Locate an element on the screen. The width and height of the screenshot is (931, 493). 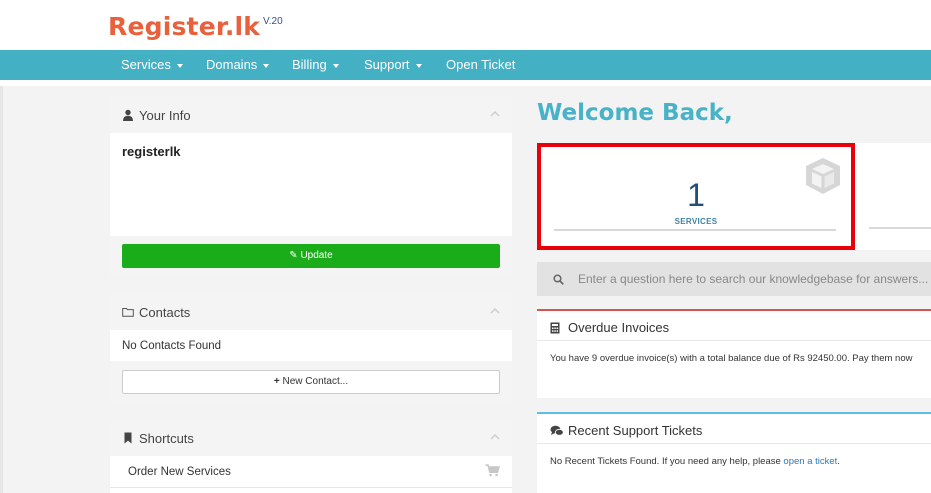
pencil-icon: ✎ is located at coordinates (293, 255).